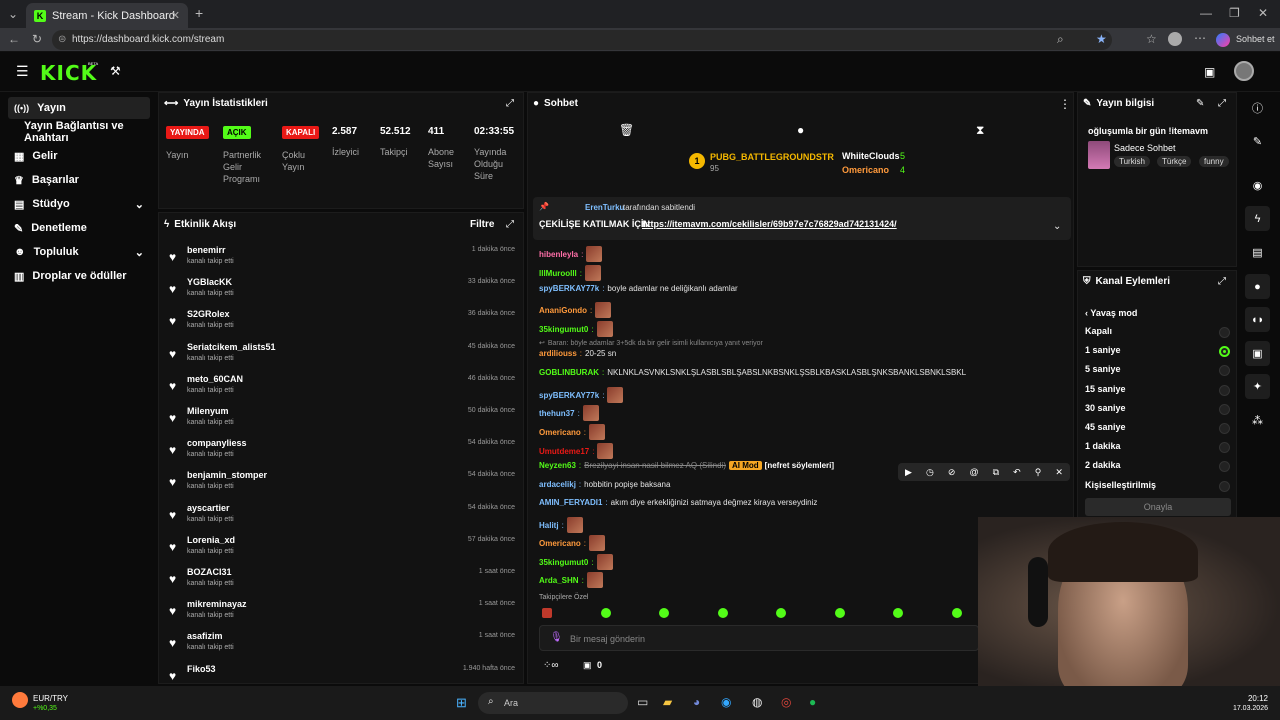  Describe the element at coordinates (865, 170) in the screenshot. I see `gifter-name: Omericano` at that location.